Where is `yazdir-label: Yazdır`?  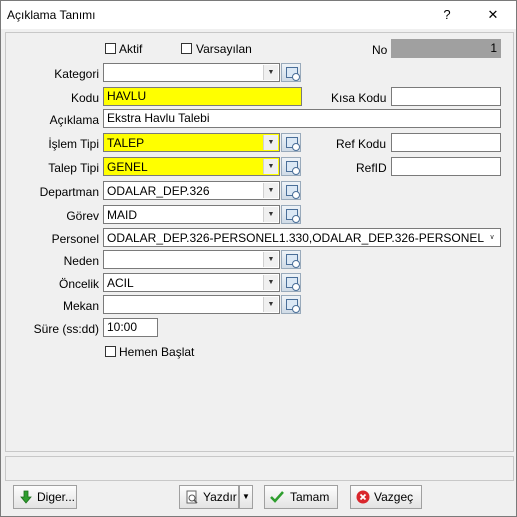 yazdir-label: Yazdır is located at coordinates (220, 497).